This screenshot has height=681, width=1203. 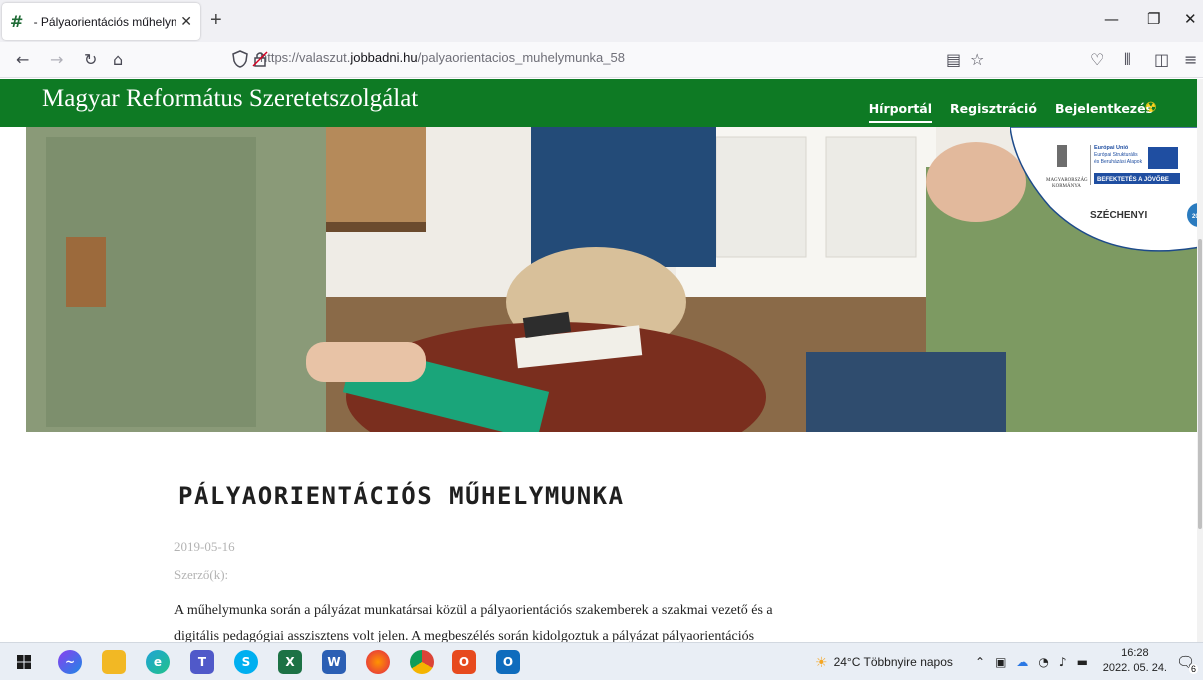 What do you see at coordinates (70, 662) in the screenshot?
I see `messenger-icon: ~` at bounding box center [70, 662].